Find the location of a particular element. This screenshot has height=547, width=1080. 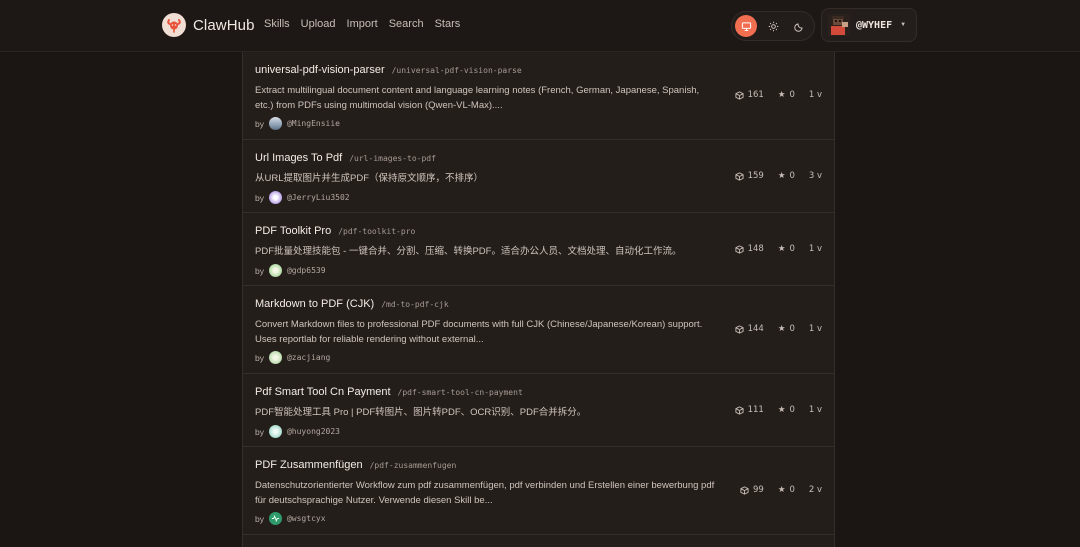

skill-byline: by @zacjiang is located at coordinates (292, 357).